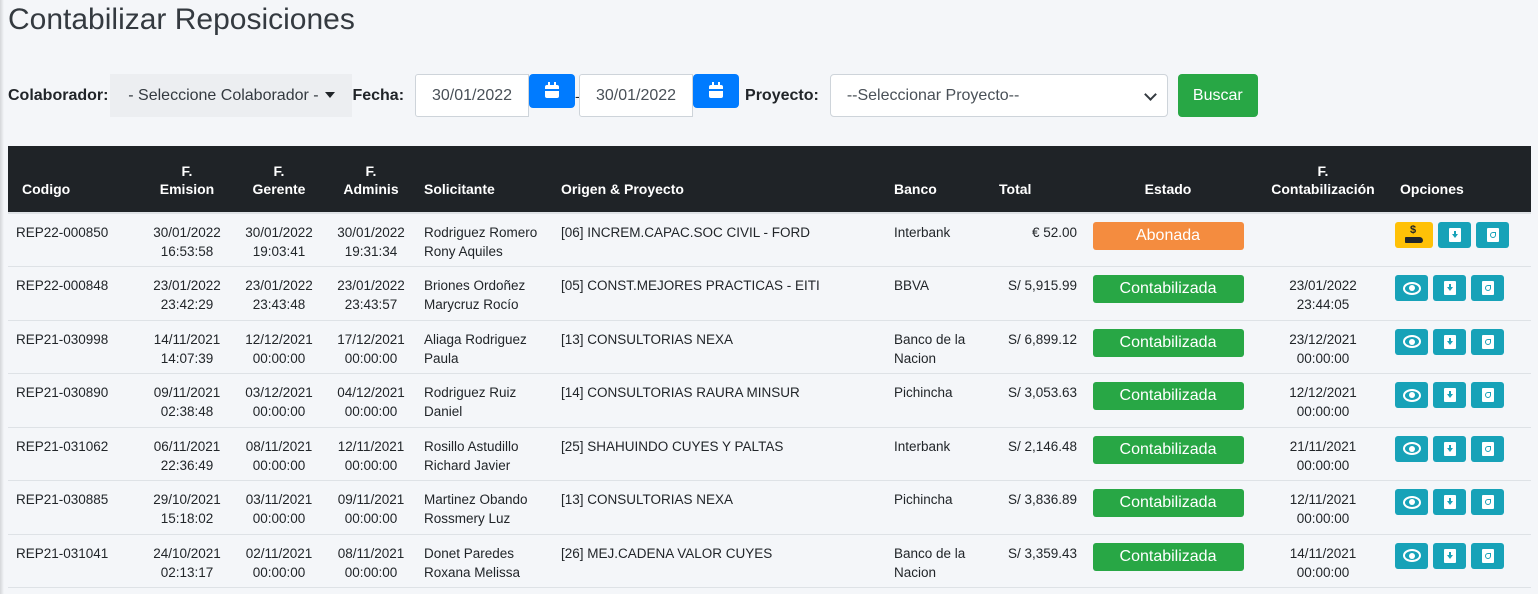  Describe the element at coordinates (279, 509) in the screenshot. I see `cell-f-gerente: 03/11/2021 00:00:00` at that location.